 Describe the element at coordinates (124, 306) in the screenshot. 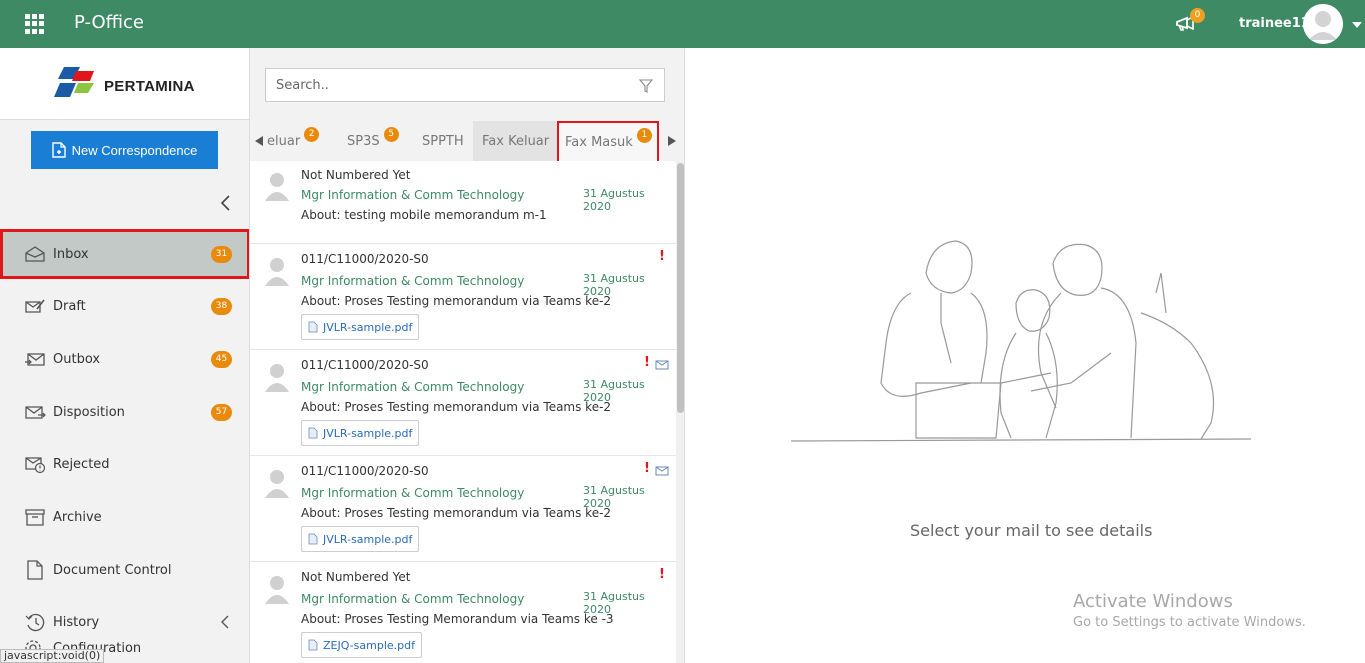

I see `sidebar-item-draft: Draft 38` at that location.